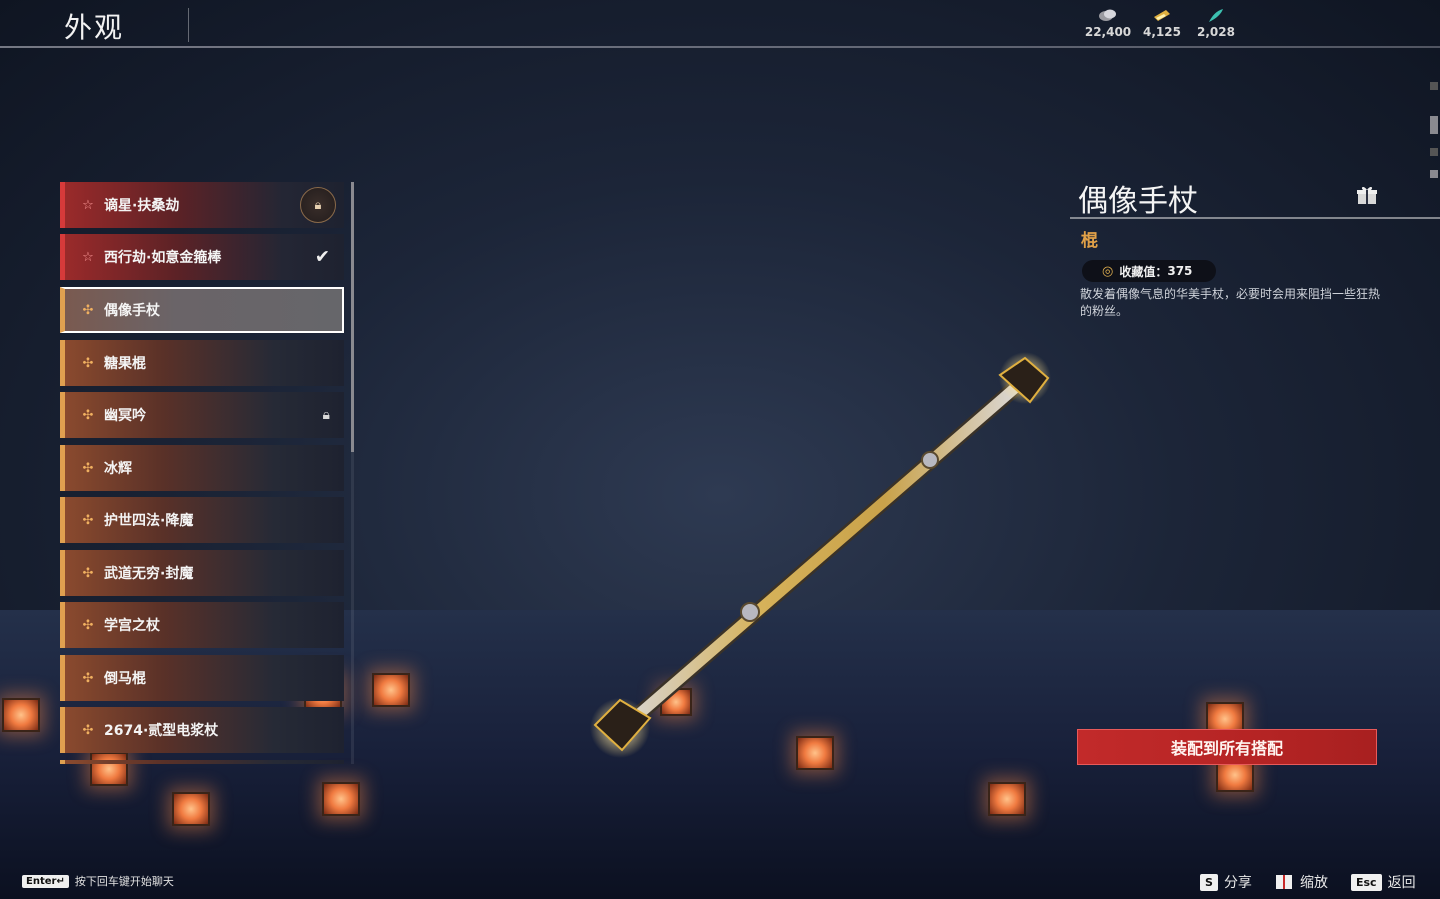 The image size is (1440, 899). Describe the element at coordinates (202, 205) in the screenshot. I see `list-item: ☆ 谪星·扶桑劫 🔒︎` at that location.